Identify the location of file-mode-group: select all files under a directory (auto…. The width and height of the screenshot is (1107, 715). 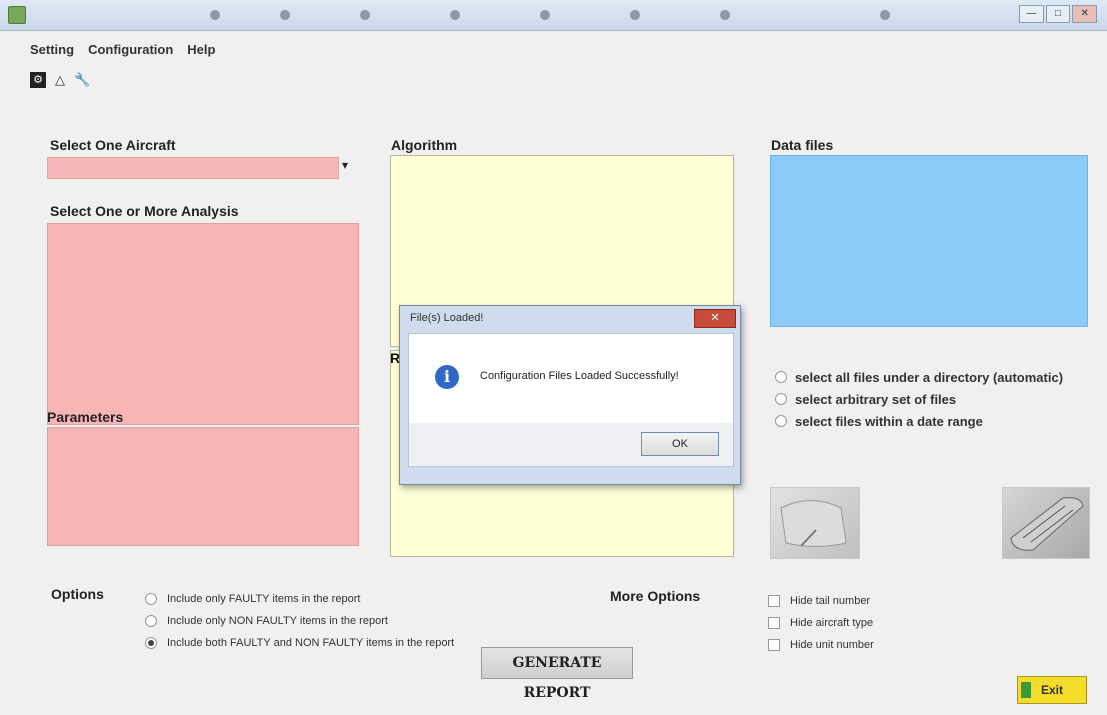
(919, 399).